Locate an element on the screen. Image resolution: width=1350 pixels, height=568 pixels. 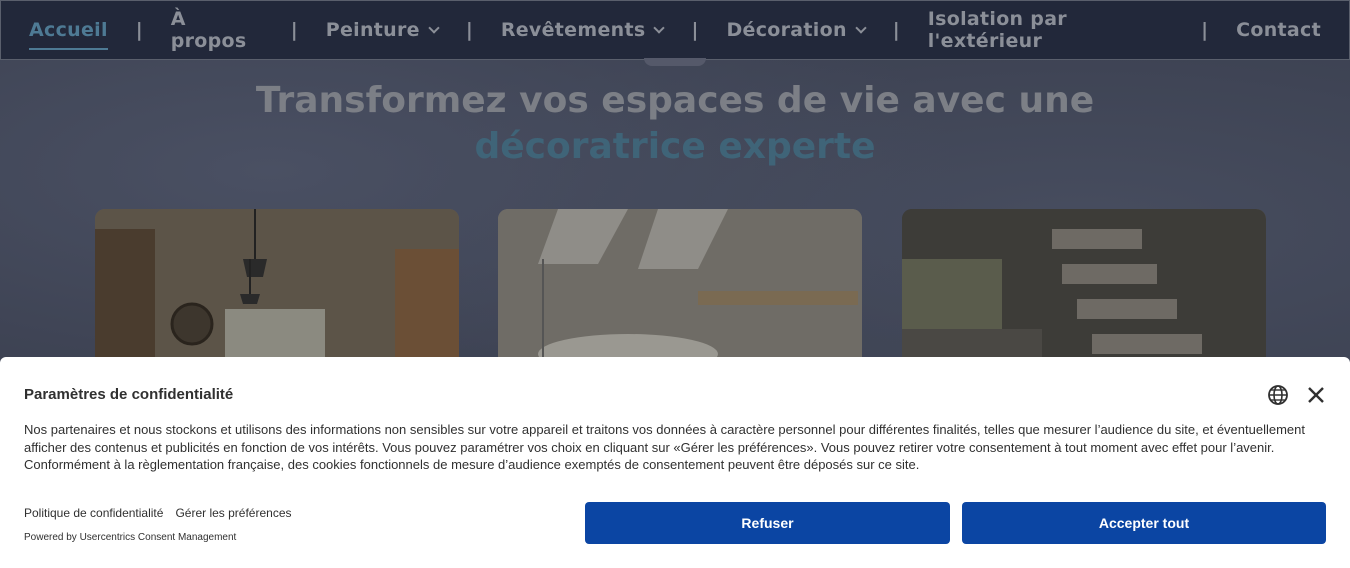
consent-title: Paramètres de confidentialité is located at coordinates (129, 394).